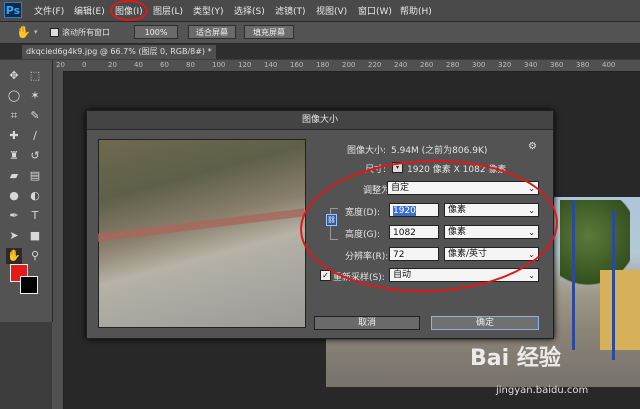 Image resolution: width=640 pixels, height=409 pixels. I want to click on ruler-tick: 220, so click(375, 65).